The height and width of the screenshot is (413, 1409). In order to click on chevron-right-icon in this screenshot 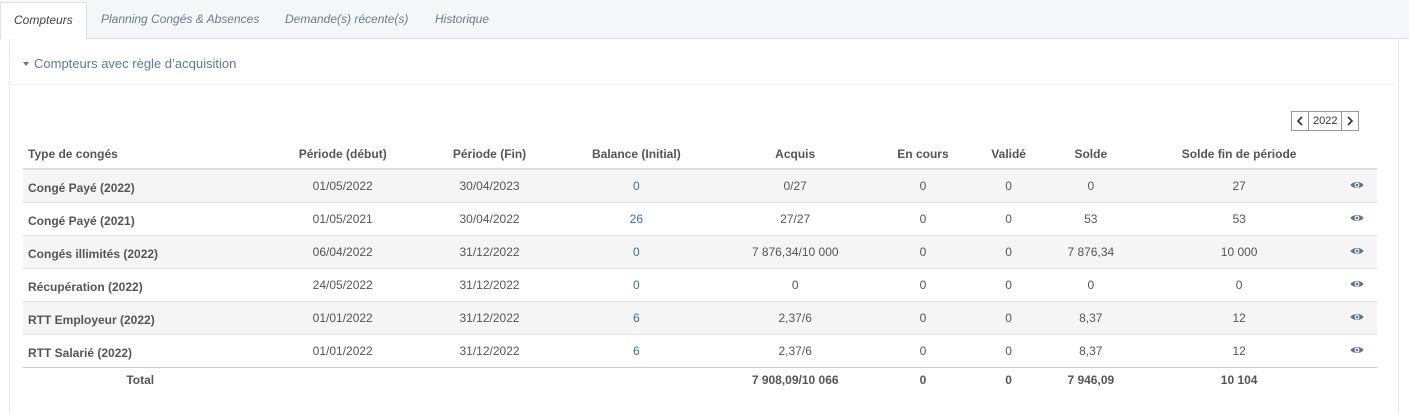, I will do `click(1350, 121)`.